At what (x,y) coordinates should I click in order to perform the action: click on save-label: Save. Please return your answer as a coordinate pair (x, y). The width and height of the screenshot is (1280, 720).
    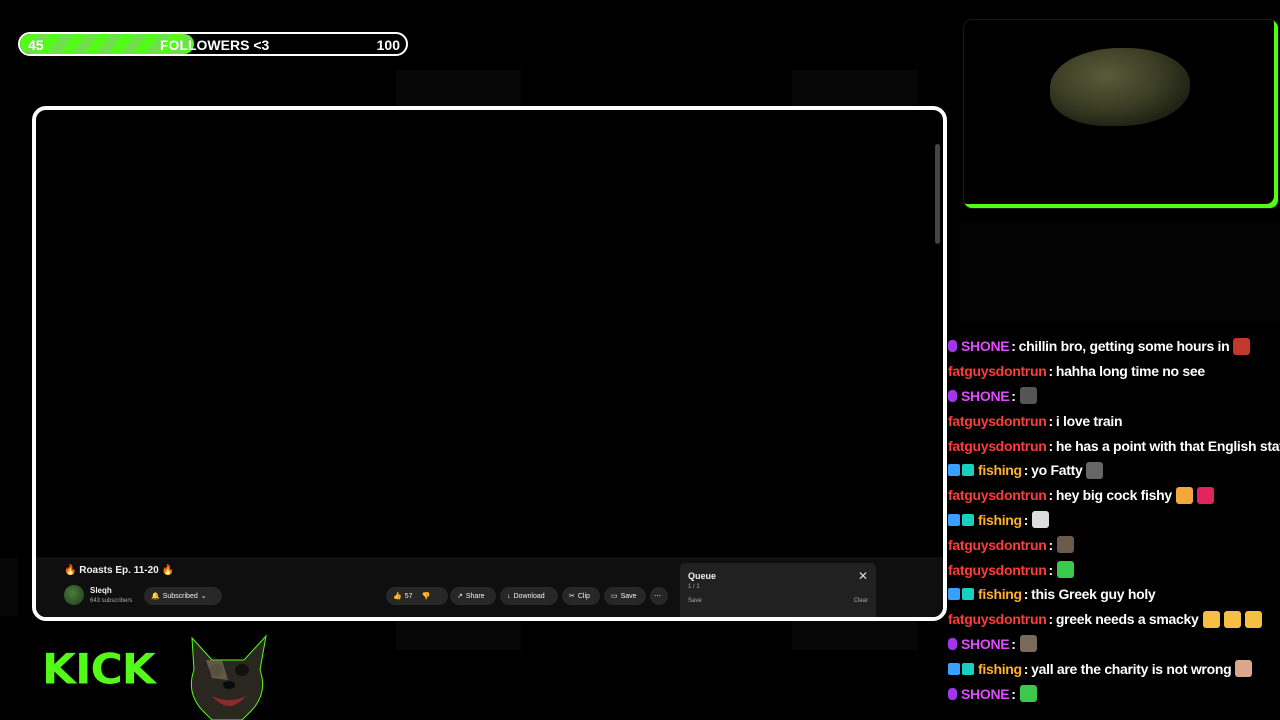
    Looking at the image, I should click on (628, 596).